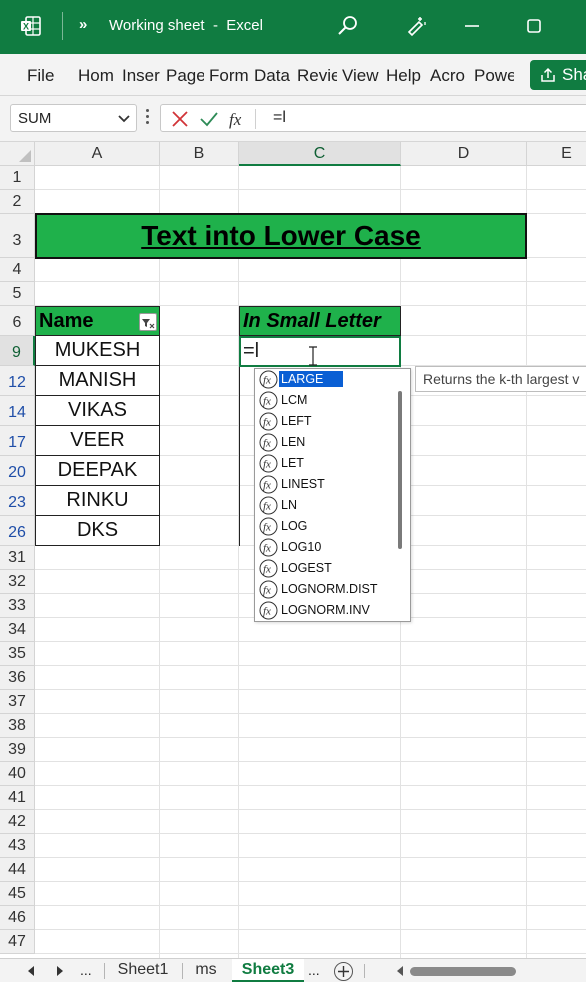 This screenshot has height=982, width=586. What do you see at coordinates (60, 971) in the screenshot?
I see `scroll-tabs-right-icon` at bounding box center [60, 971].